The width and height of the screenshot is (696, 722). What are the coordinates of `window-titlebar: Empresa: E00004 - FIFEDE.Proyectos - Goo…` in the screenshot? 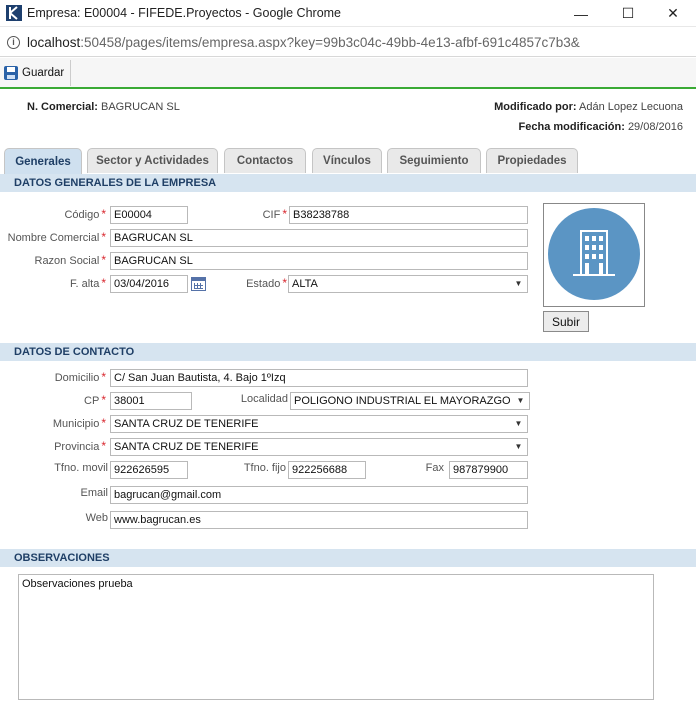 It's located at (348, 13).